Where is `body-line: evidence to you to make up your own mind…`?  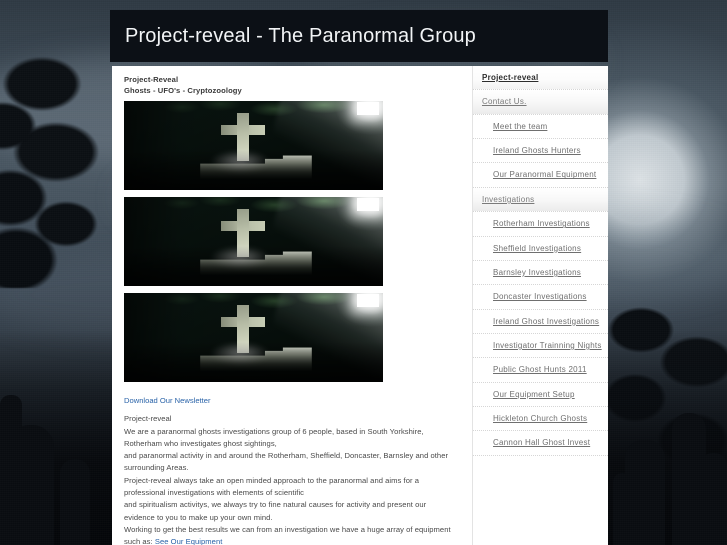 body-line: evidence to you to make up your own mind… is located at coordinates (198, 517).